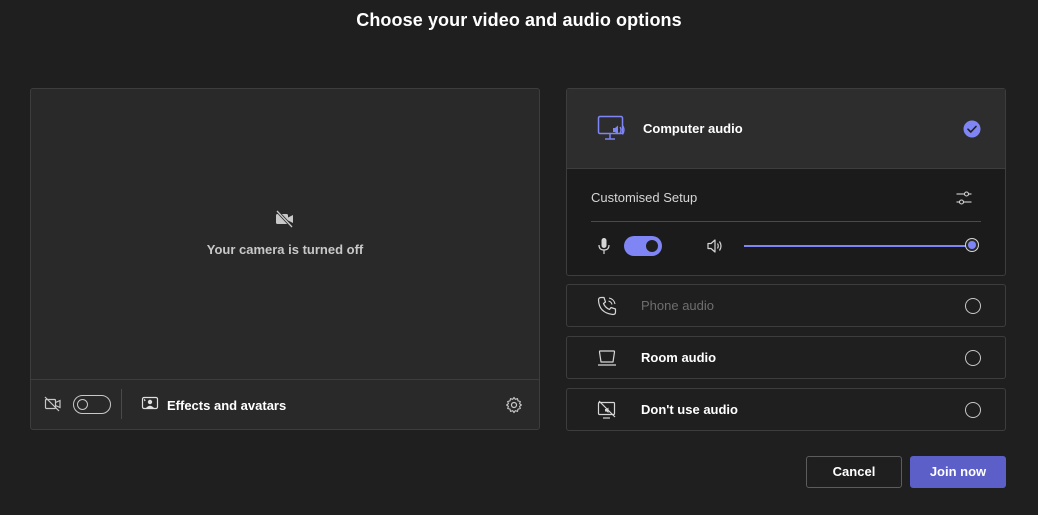  I want to click on join-now-button: Join now, so click(958, 472).